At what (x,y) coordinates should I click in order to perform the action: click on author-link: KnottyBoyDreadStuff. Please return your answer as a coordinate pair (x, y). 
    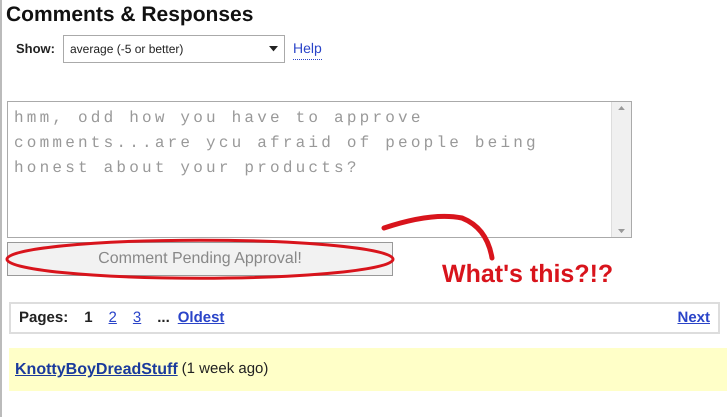
    Looking at the image, I should click on (96, 370).